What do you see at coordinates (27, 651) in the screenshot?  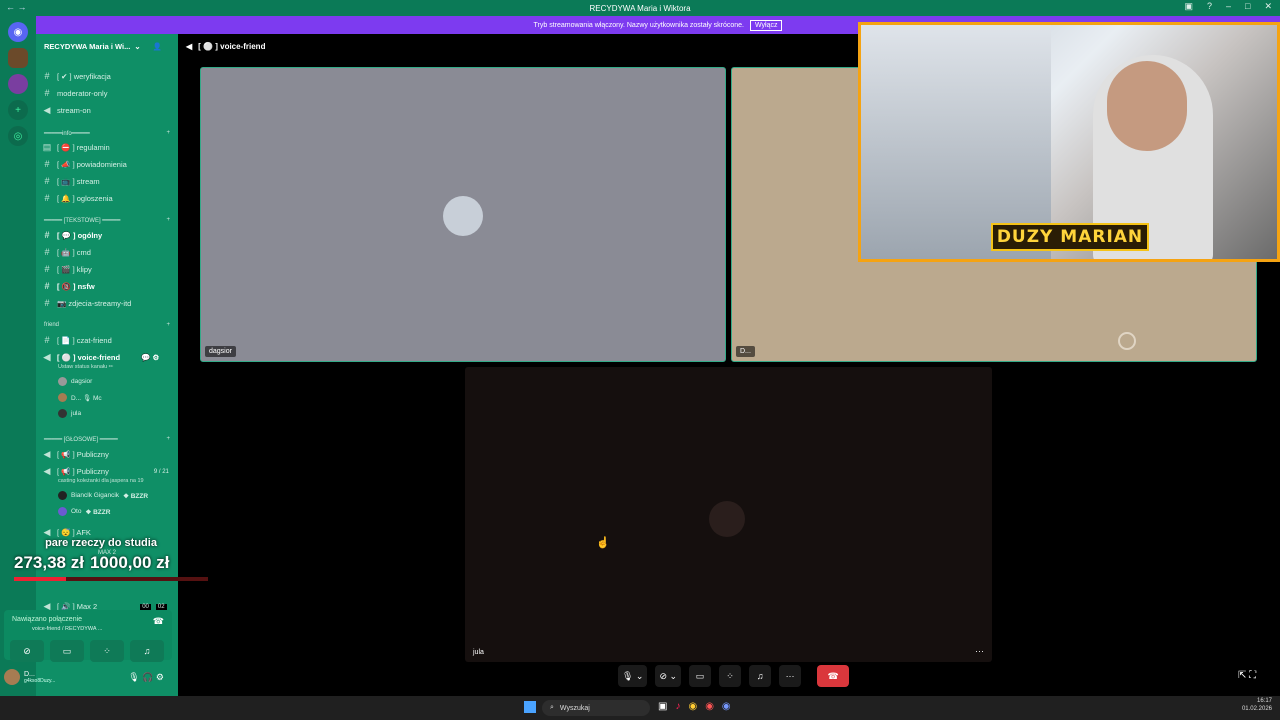 I see `camera-off-button: ⊘` at bounding box center [27, 651].